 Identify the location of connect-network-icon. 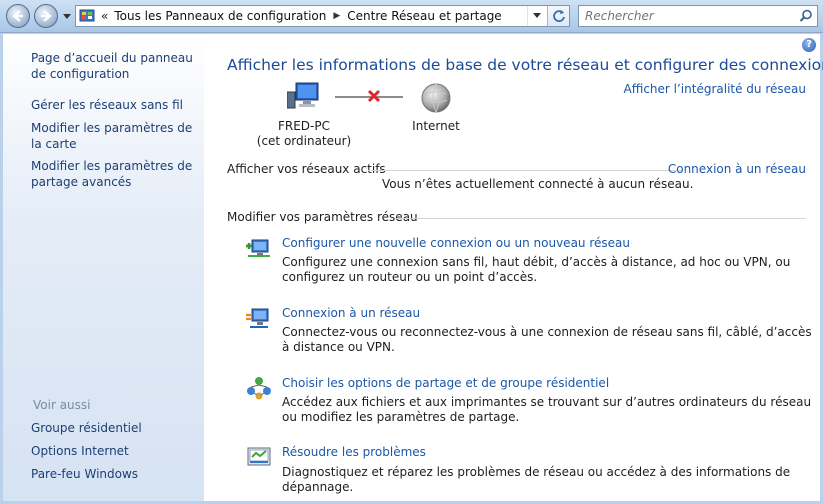
(259, 318).